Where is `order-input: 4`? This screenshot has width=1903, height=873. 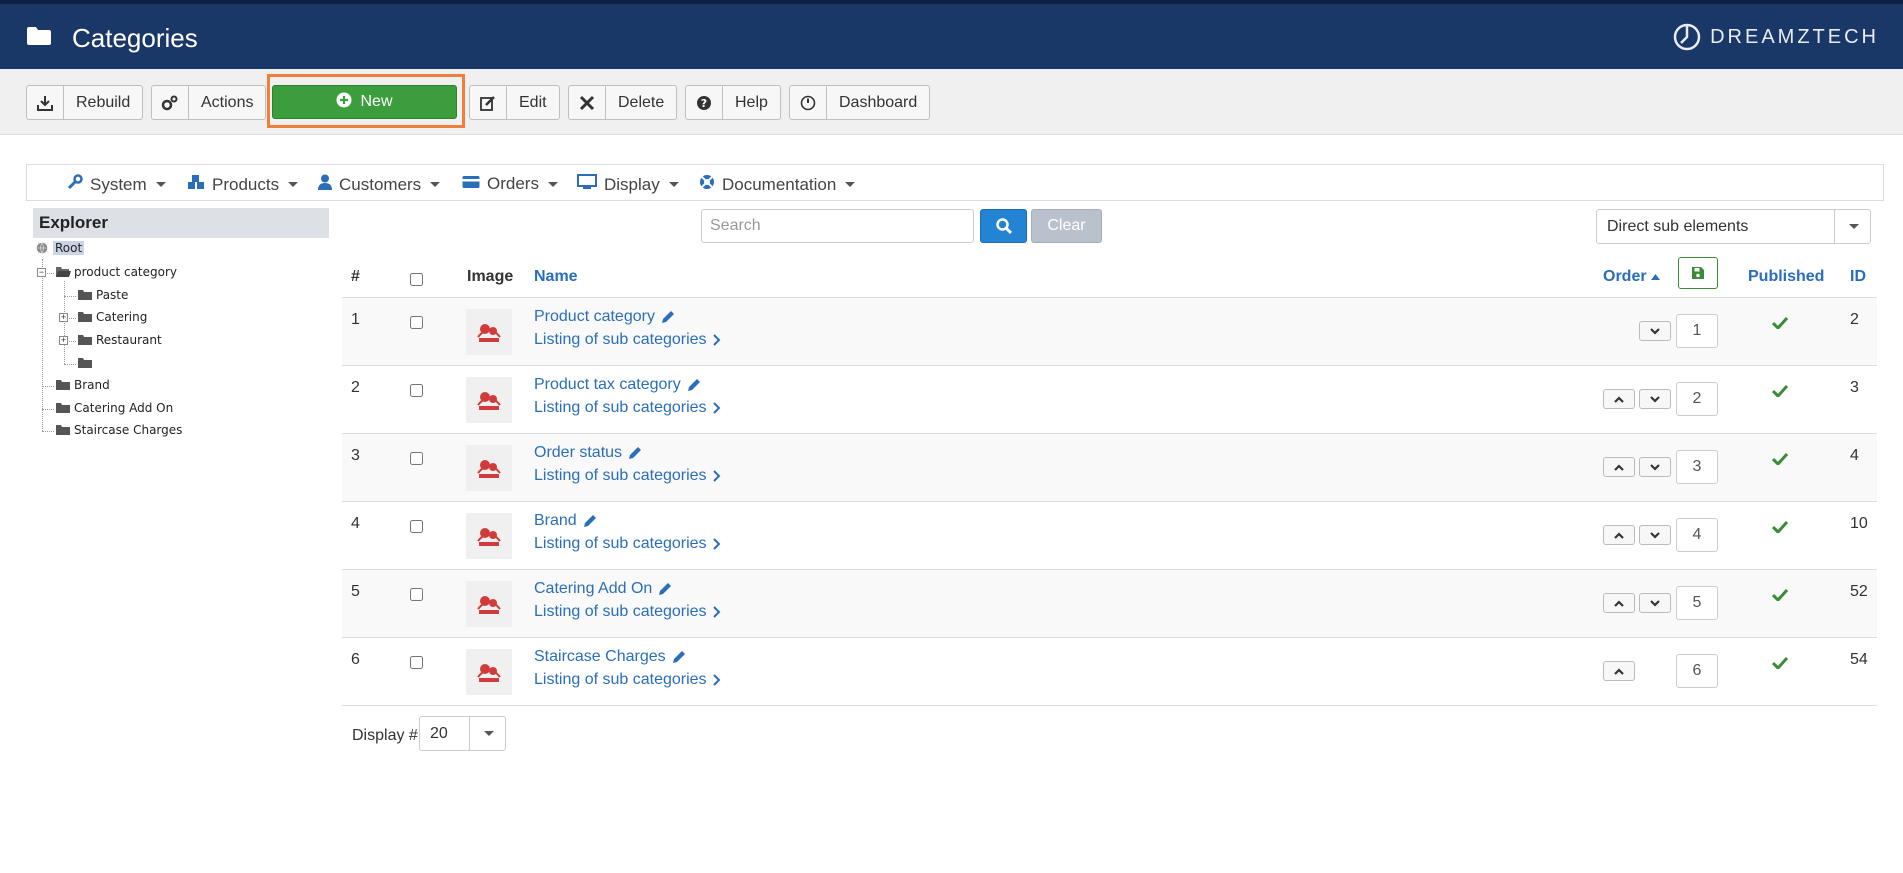
order-input: 4 is located at coordinates (1697, 535).